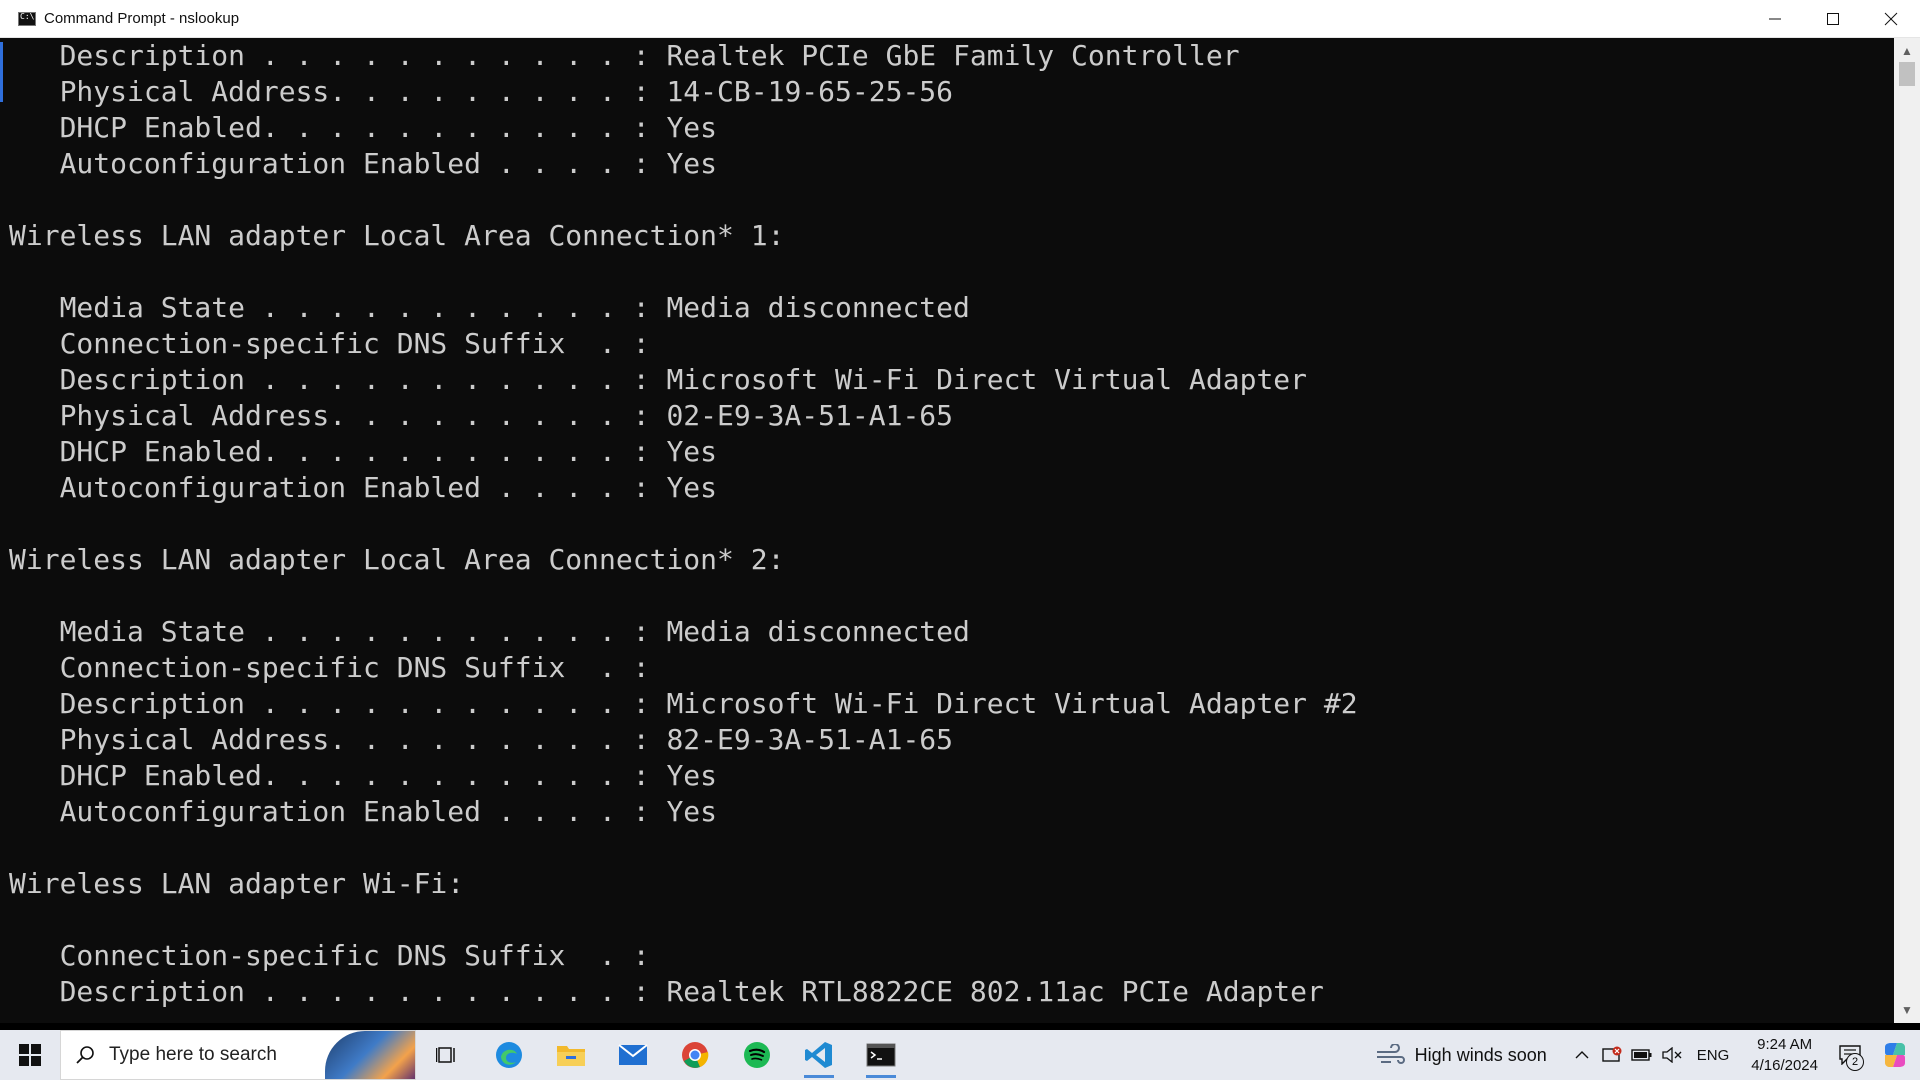 The image size is (1920, 1080). Describe the element at coordinates (1907, 1010) in the screenshot. I see `scroll-down-icon: ▼` at that location.